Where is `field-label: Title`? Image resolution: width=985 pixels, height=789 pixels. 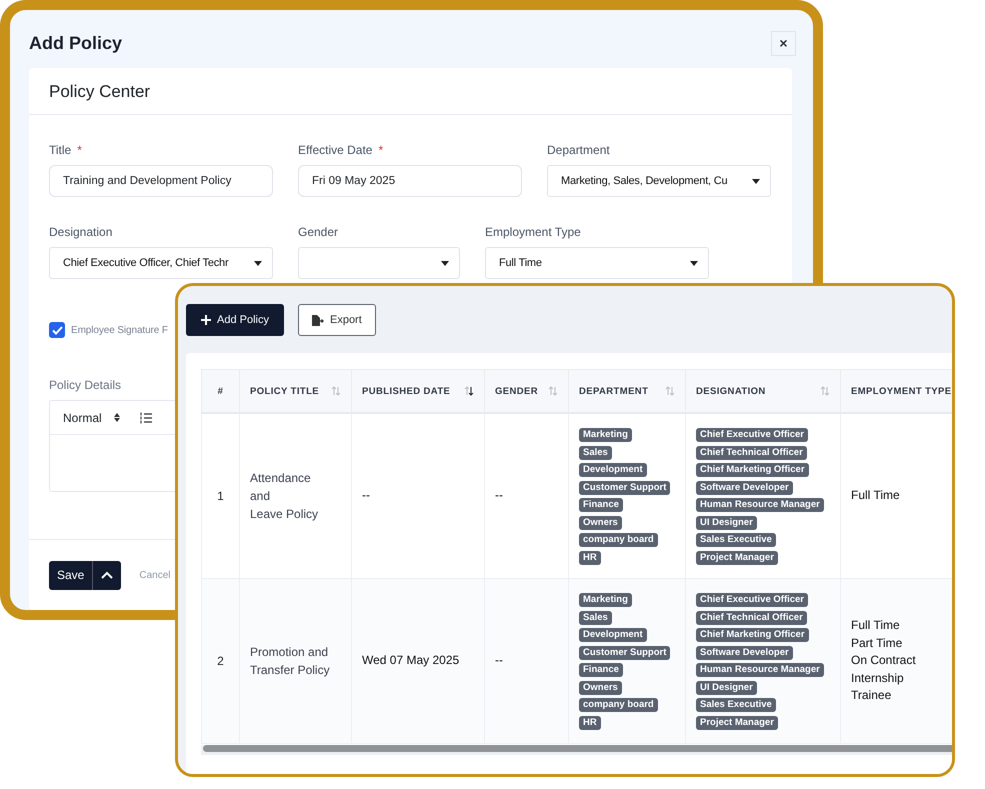 field-label: Title is located at coordinates (60, 150).